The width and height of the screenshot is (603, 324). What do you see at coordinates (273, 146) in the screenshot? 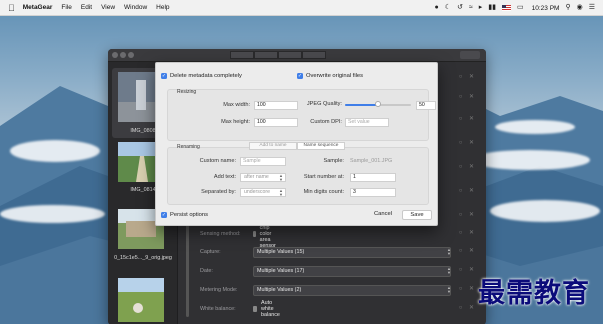
I see `tab-add-to-name: Add to name` at bounding box center [273, 146].